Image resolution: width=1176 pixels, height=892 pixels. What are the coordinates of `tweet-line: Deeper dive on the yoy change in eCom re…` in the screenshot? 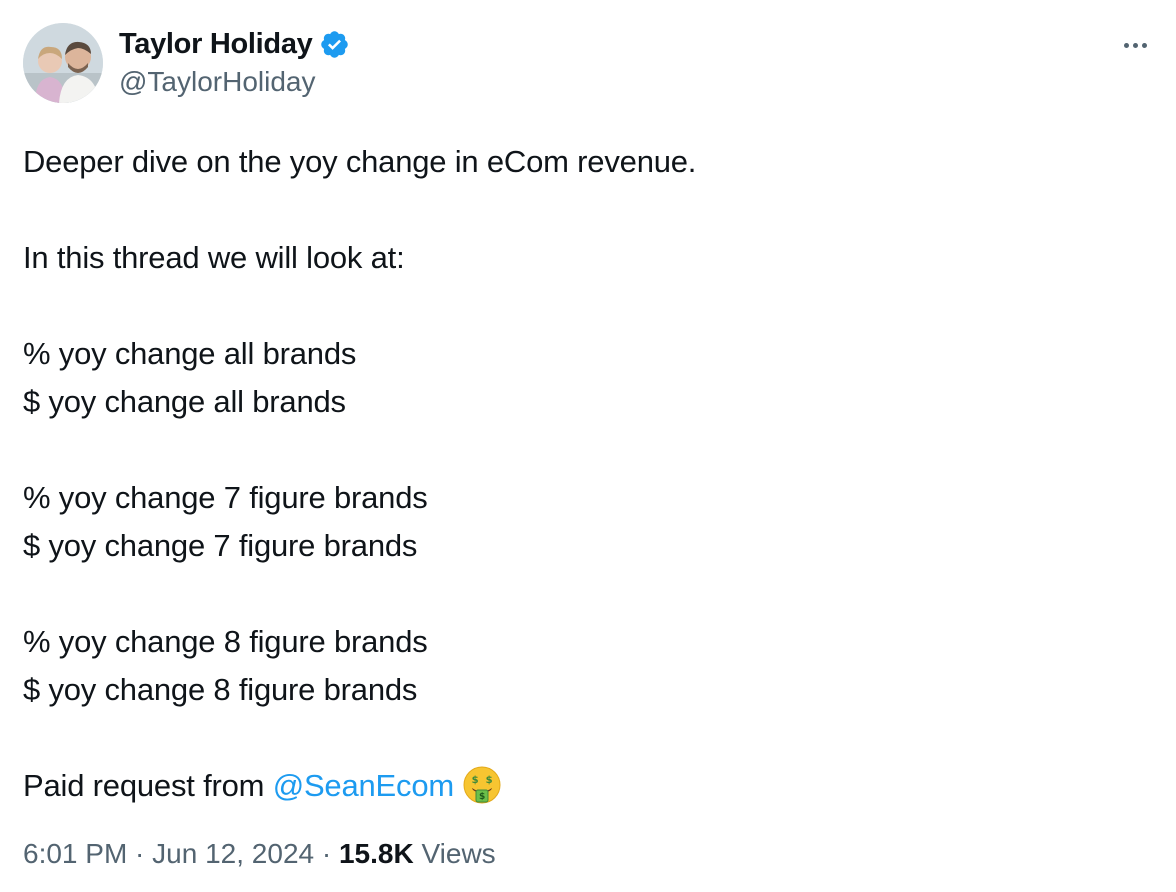 It's located at (360, 161).